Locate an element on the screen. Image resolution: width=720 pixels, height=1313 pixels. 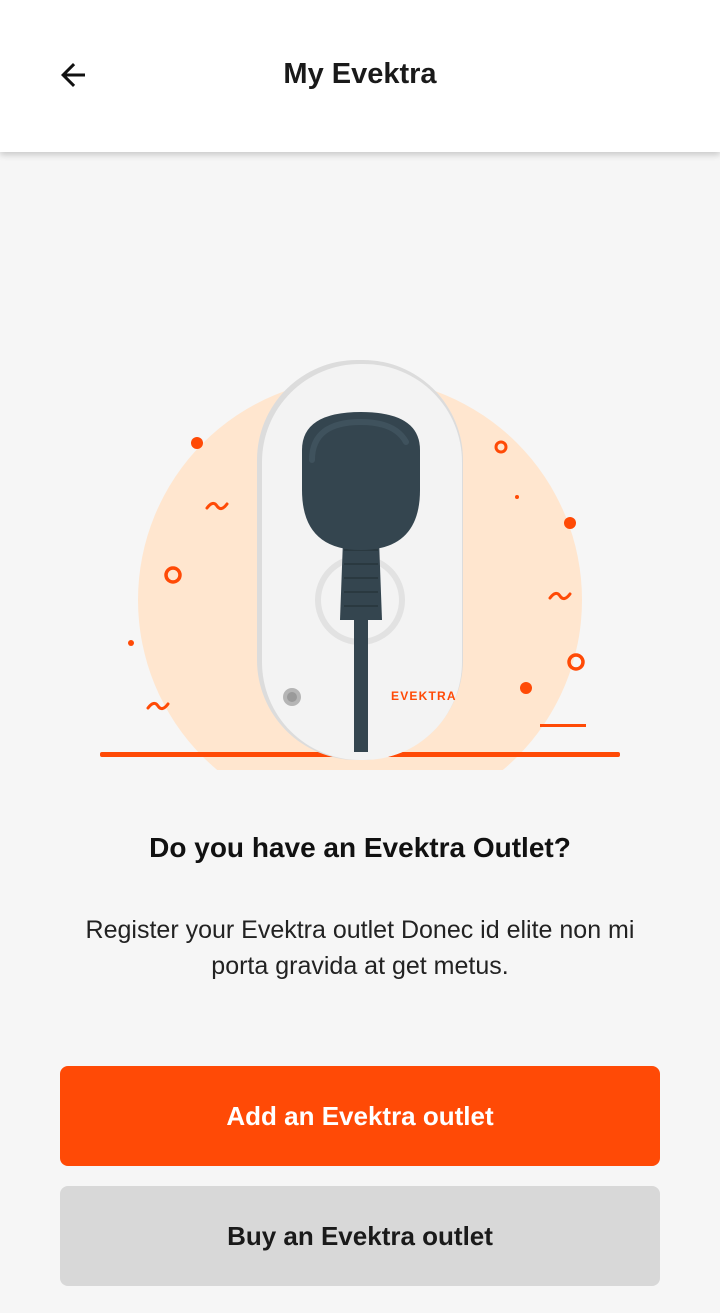
top-app-bar: My Evektra is located at coordinates (360, 76).